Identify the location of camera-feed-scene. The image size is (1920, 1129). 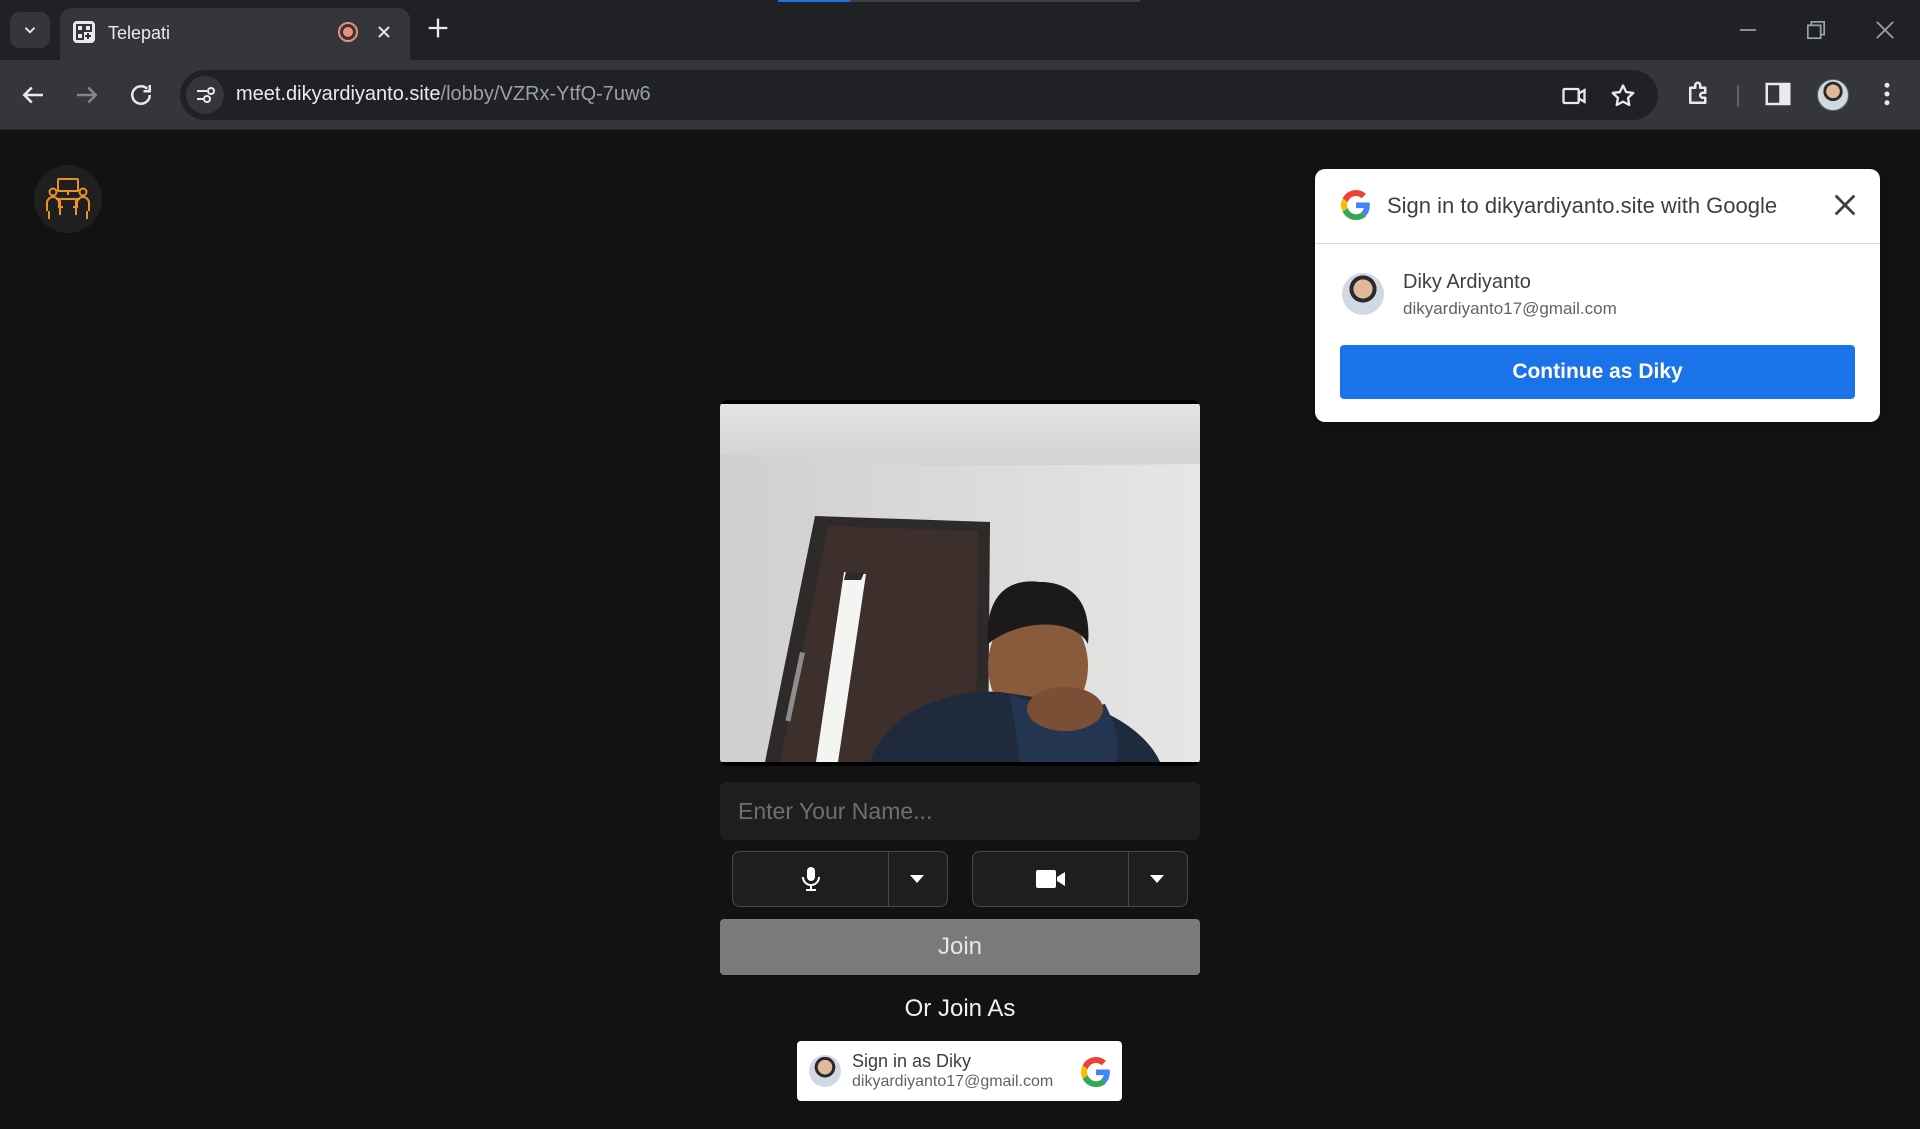
(960, 583).